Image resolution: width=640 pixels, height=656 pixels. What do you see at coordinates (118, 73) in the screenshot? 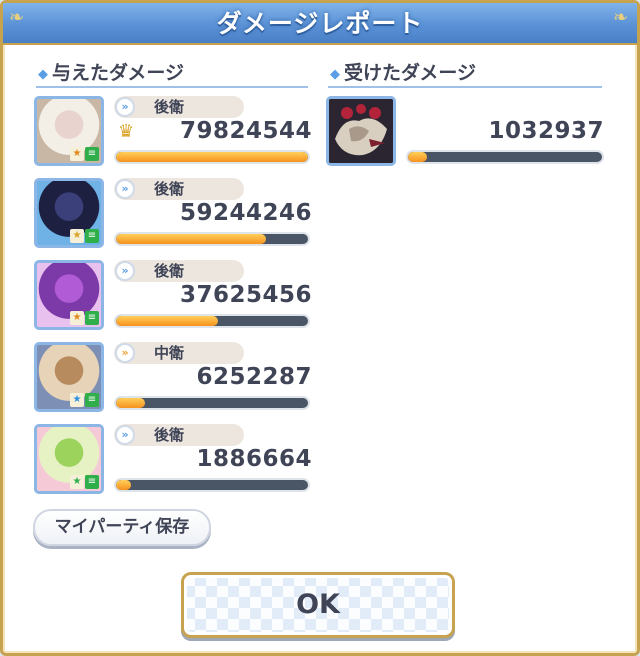
I see `dealt-section-label: 与えたダメージ` at bounding box center [118, 73].